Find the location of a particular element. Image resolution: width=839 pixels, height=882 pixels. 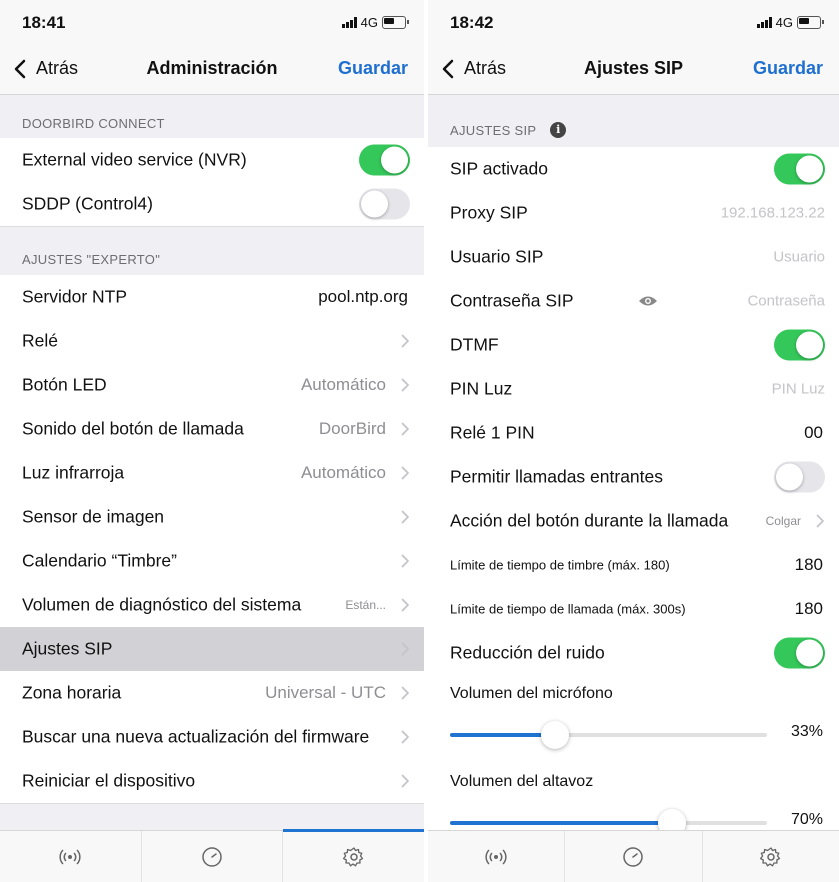

text-field: Contraseña is located at coordinates (786, 301).